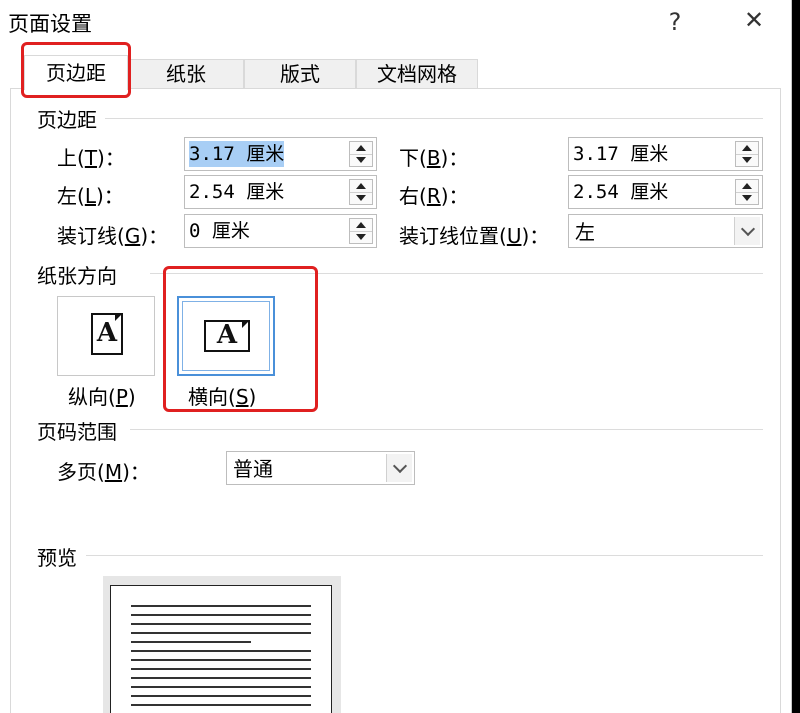  Describe the element at coordinates (237, 192) in the screenshot. I see `left-margin-value: 2.54 厘米` at that location.